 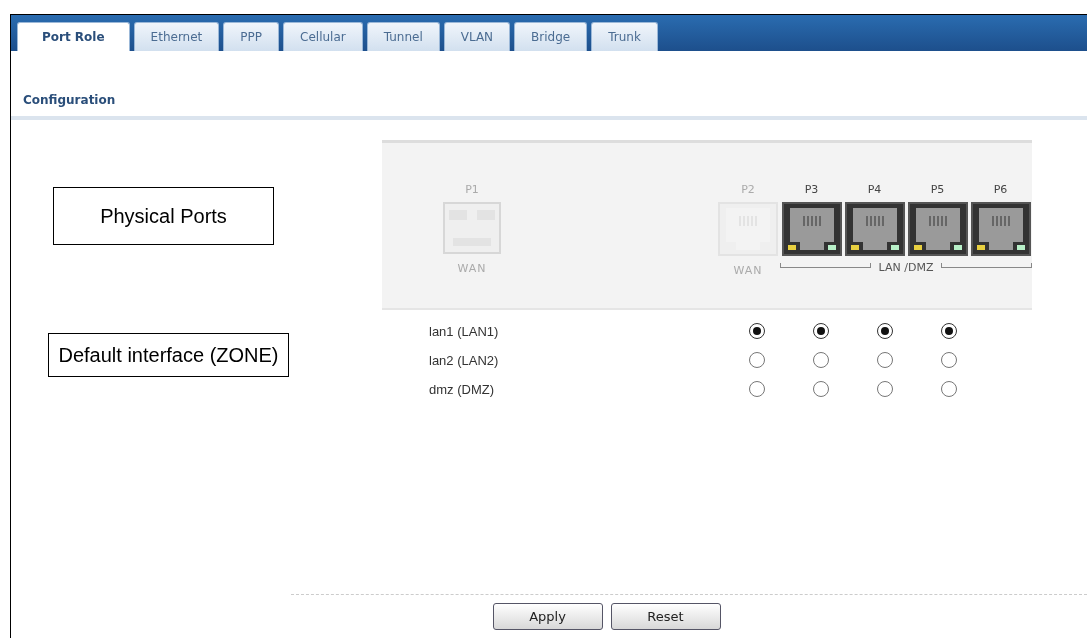 What do you see at coordinates (69, 100) in the screenshot?
I see `section-title: Configuration` at bounding box center [69, 100].